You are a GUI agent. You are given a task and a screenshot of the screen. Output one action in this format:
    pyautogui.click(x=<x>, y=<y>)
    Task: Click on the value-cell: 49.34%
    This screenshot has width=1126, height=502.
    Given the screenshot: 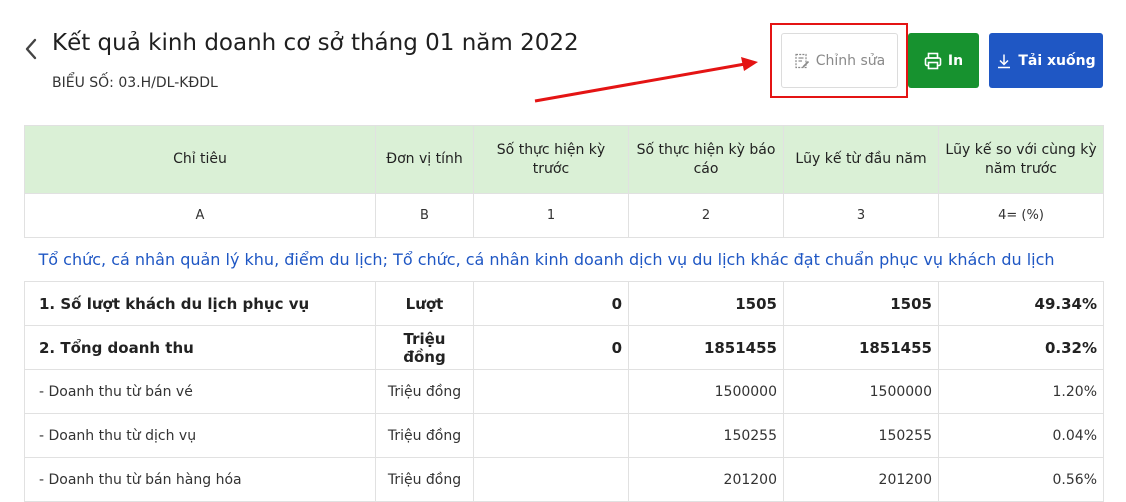 What is the action you would take?
    pyautogui.click(x=1021, y=303)
    